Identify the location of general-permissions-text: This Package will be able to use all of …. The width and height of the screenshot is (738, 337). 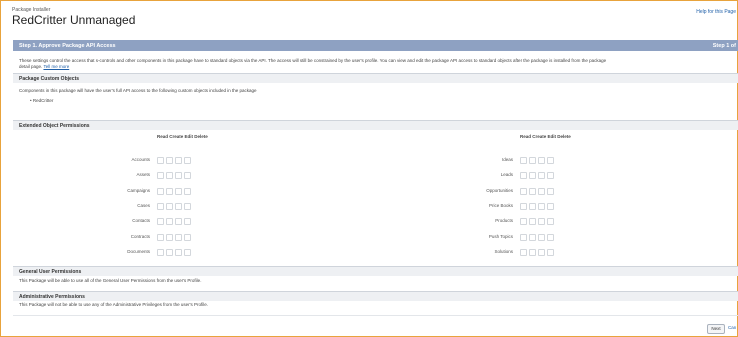
(110, 280).